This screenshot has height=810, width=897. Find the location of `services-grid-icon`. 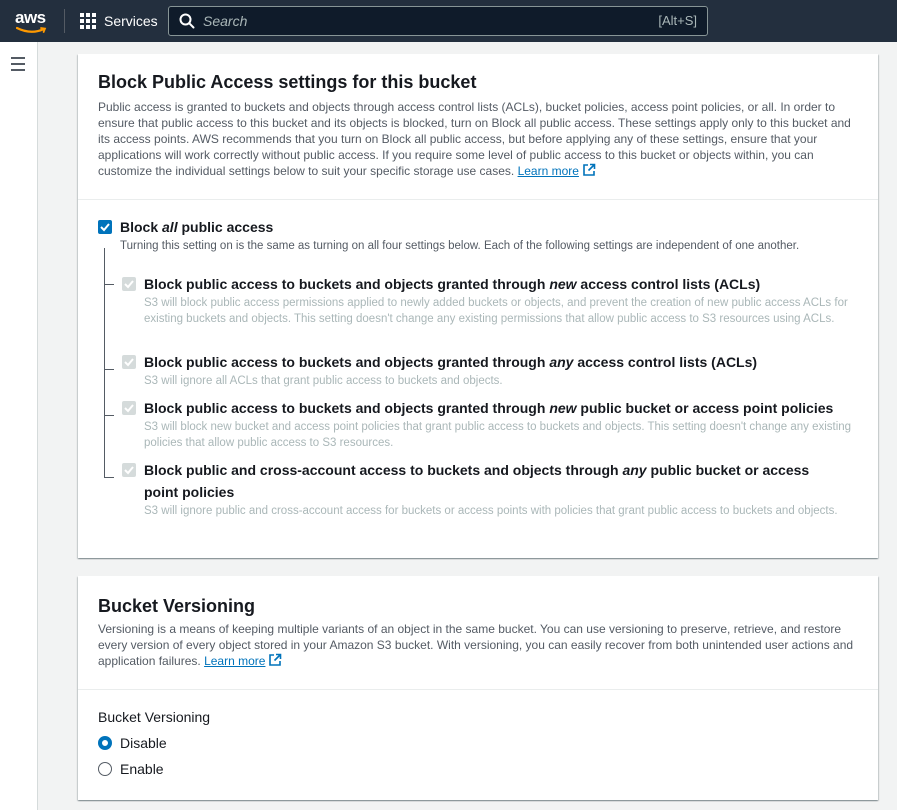

services-grid-icon is located at coordinates (88, 21).